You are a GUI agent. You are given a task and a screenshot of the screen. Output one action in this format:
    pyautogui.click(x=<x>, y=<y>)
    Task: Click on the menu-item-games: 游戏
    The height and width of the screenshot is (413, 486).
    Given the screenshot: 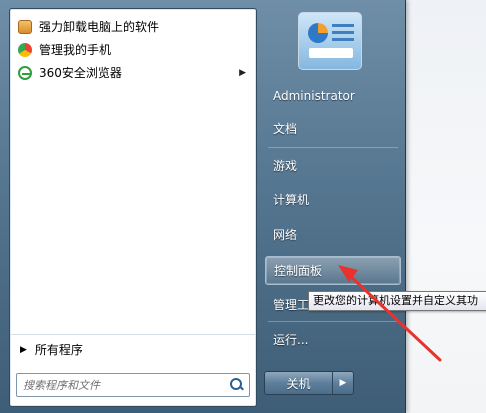 What is the action you would take?
    pyautogui.click(x=333, y=165)
    